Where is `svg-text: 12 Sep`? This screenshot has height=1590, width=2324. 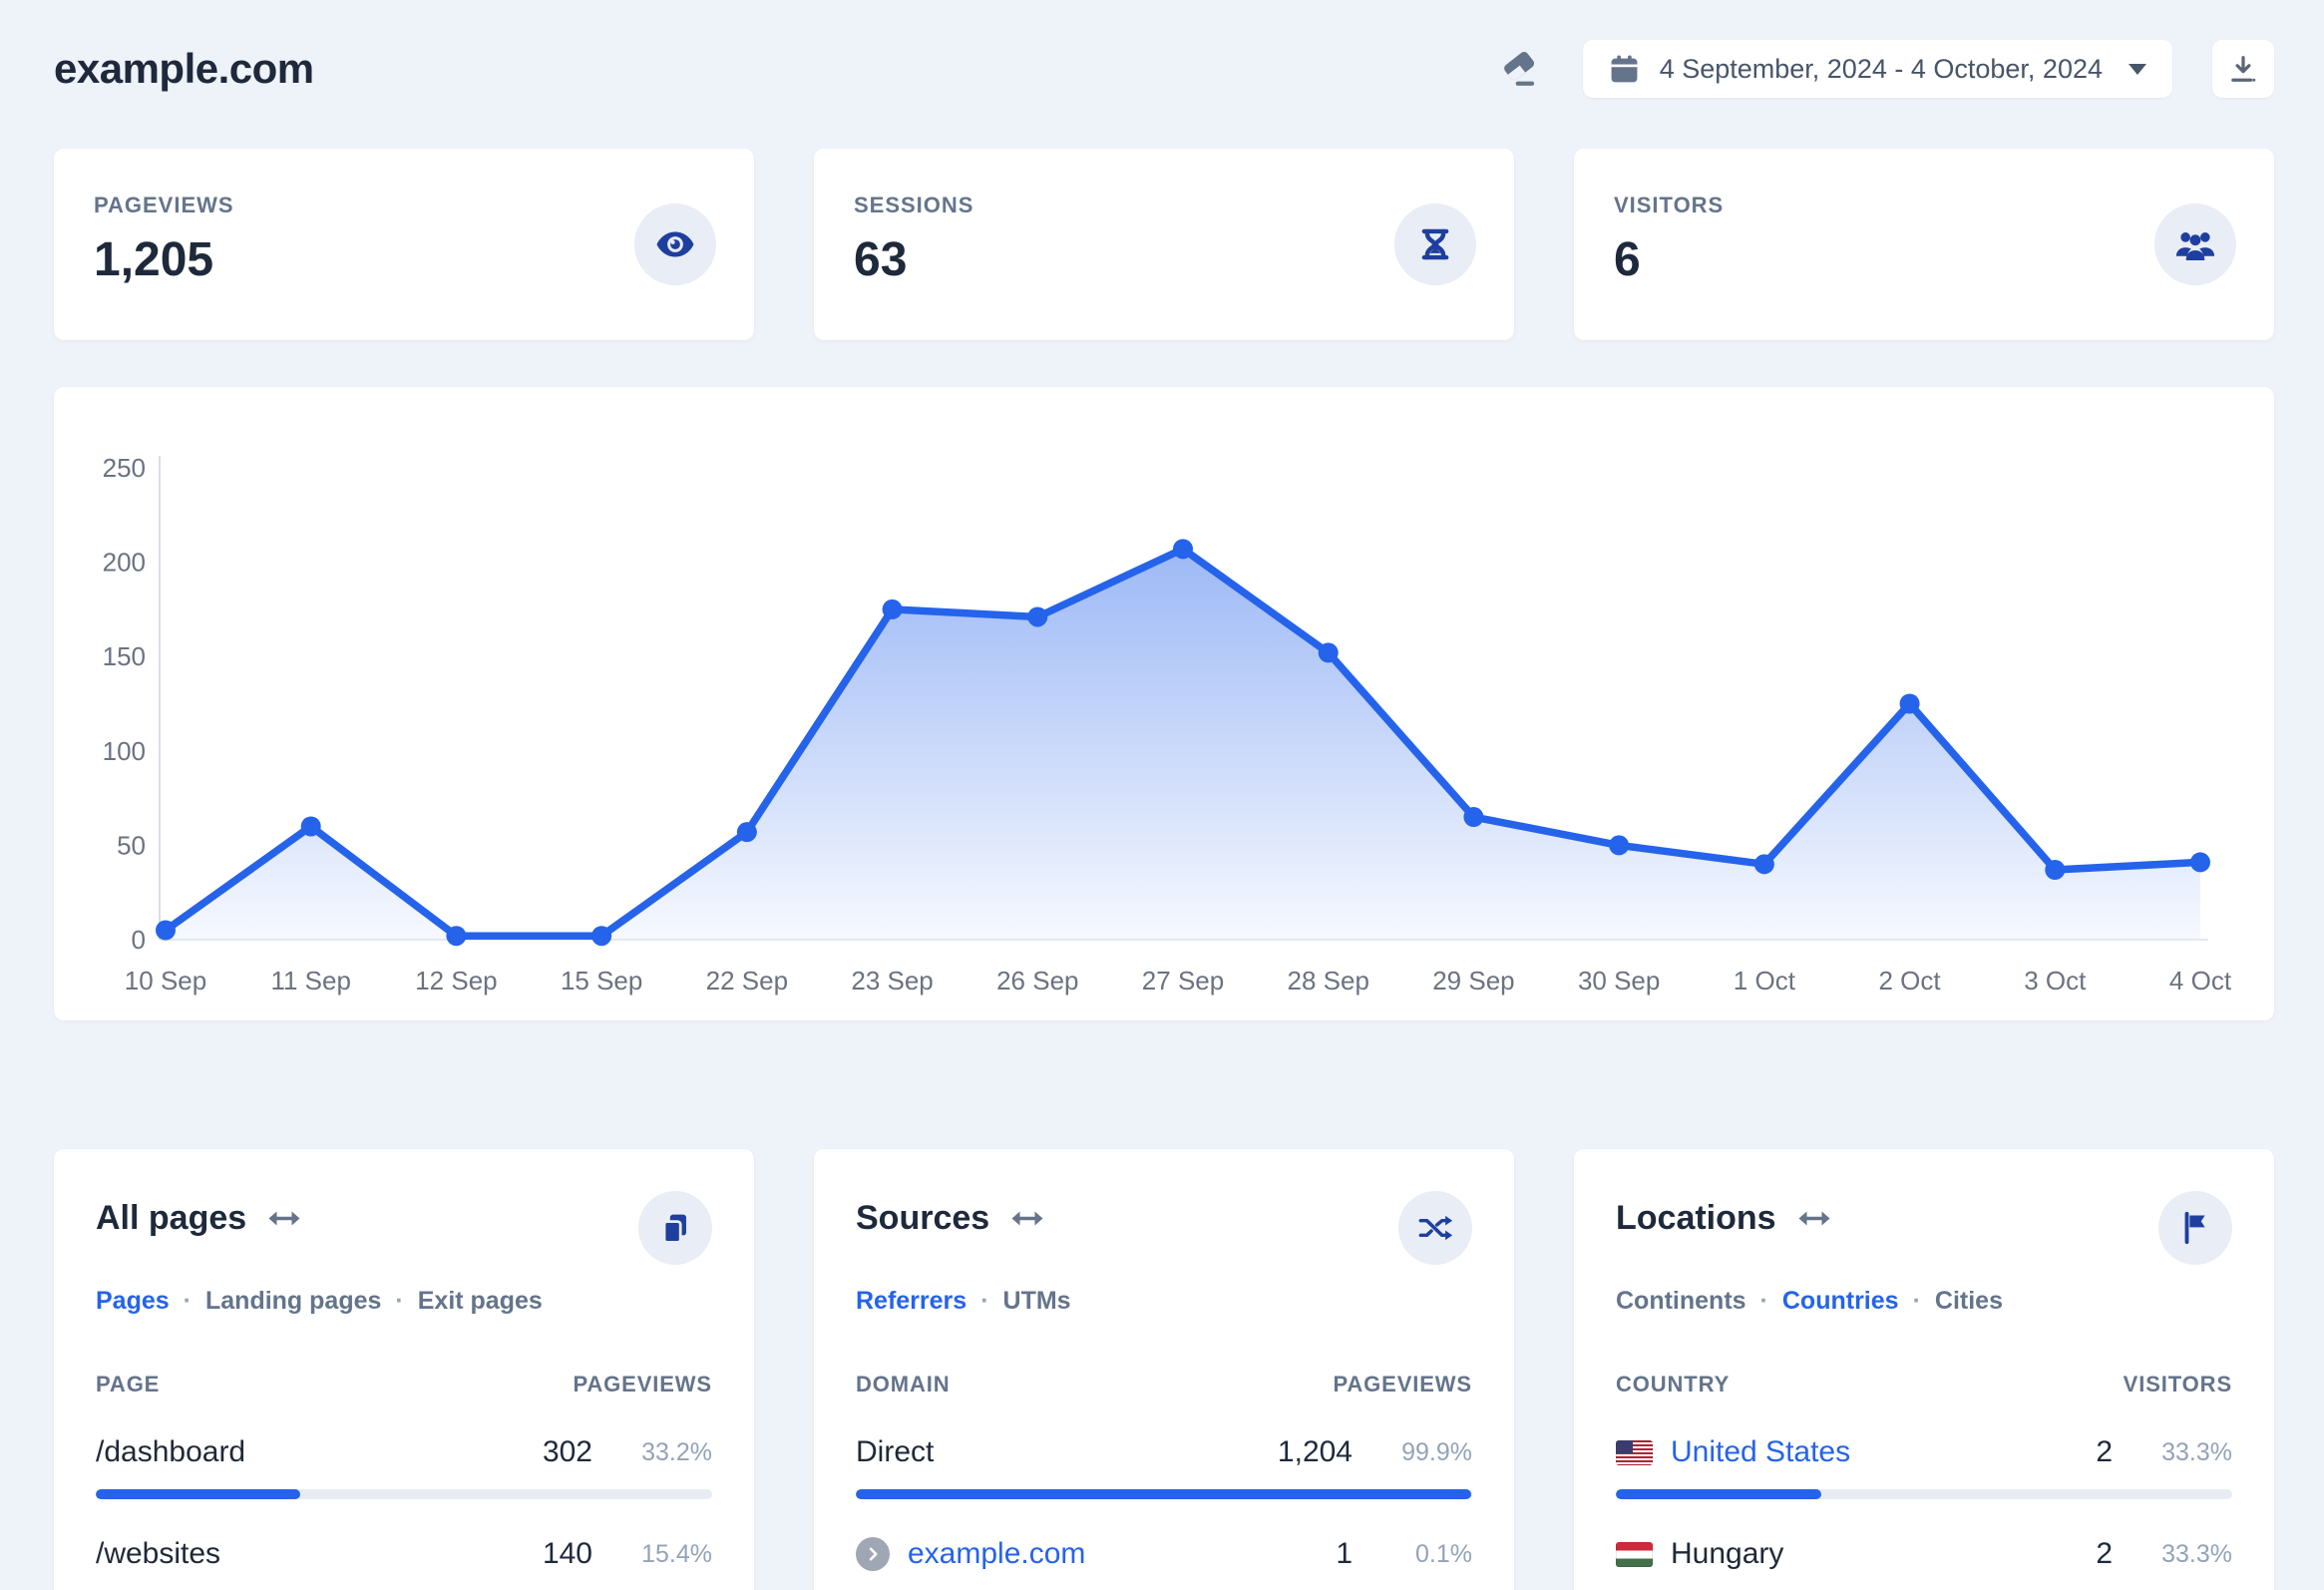 svg-text: 12 Sep is located at coordinates (456, 980).